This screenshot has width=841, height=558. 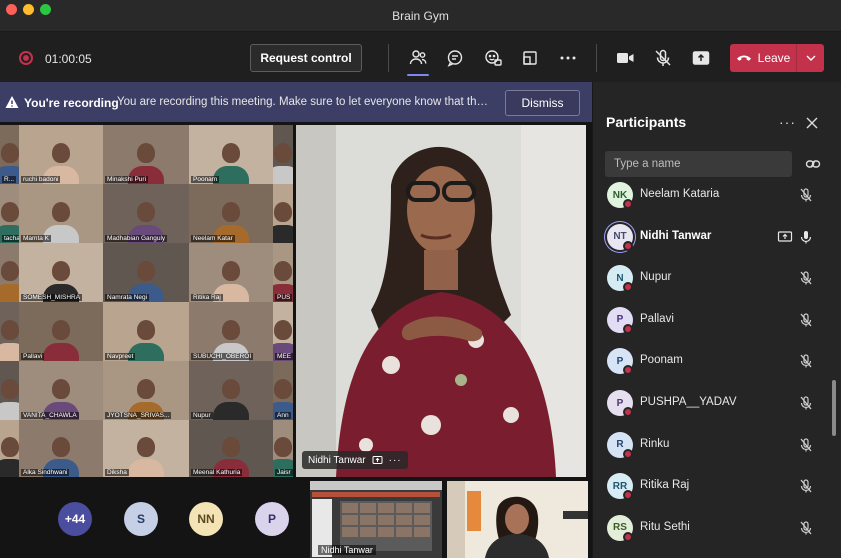 I want to click on request-control-button: Request control, so click(x=306, y=58).